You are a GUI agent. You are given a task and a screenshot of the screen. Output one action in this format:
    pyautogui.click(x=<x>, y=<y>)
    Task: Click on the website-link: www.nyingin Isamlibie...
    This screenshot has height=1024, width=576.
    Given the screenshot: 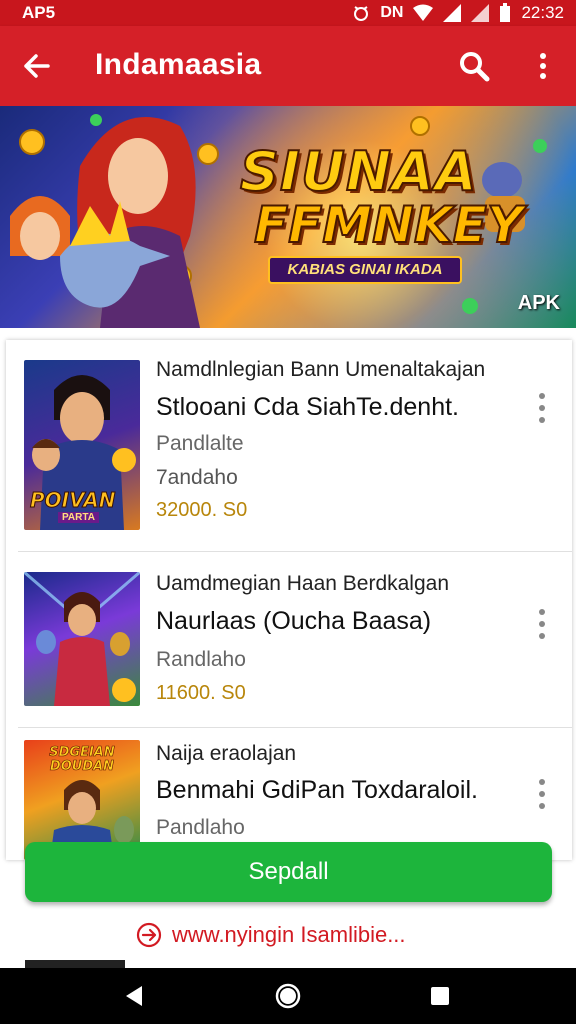 What is the action you would take?
    pyautogui.click(x=271, y=935)
    